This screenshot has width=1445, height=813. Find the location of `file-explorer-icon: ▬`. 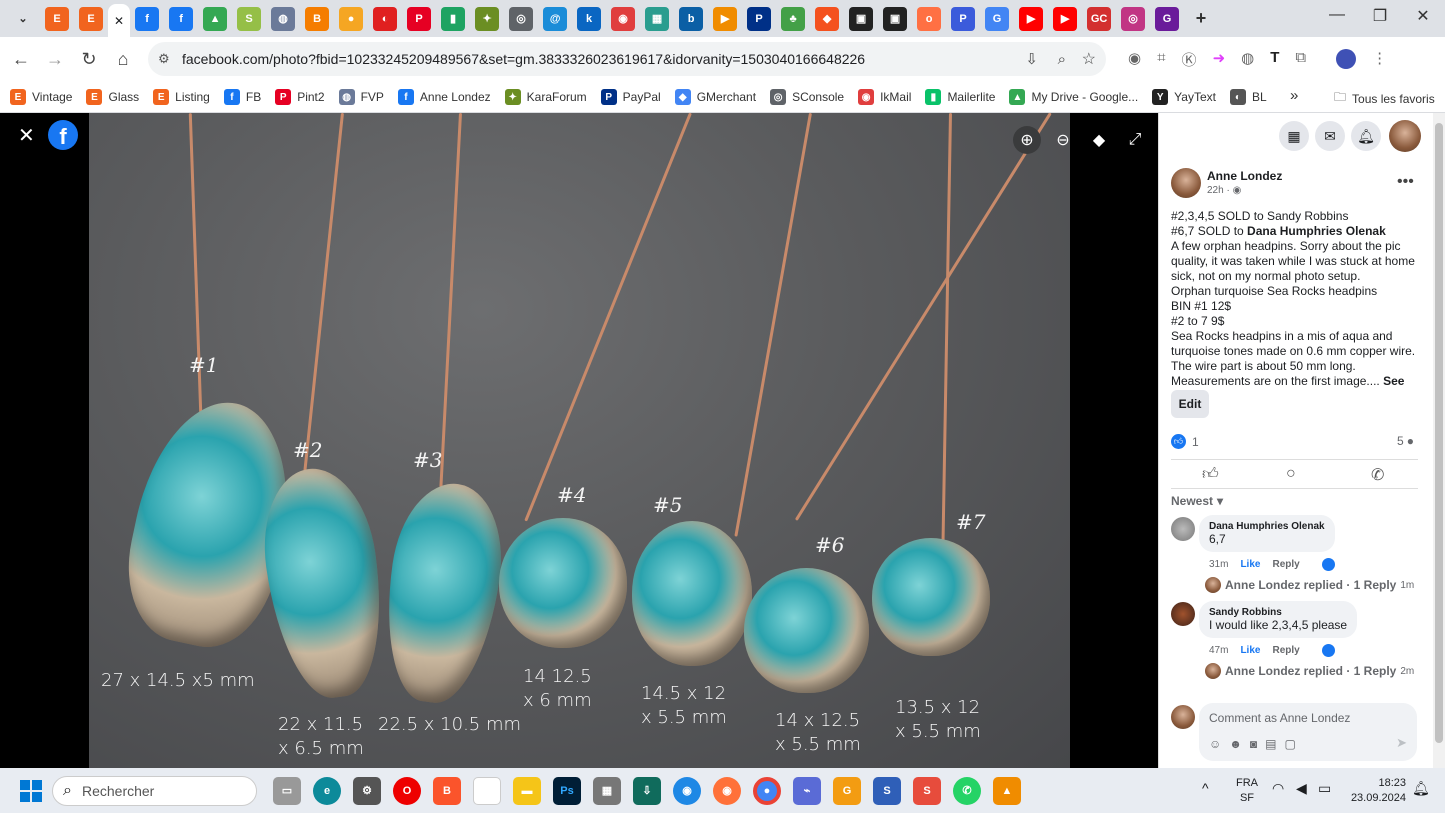

file-explorer-icon: ▬ is located at coordinates (527, 790).